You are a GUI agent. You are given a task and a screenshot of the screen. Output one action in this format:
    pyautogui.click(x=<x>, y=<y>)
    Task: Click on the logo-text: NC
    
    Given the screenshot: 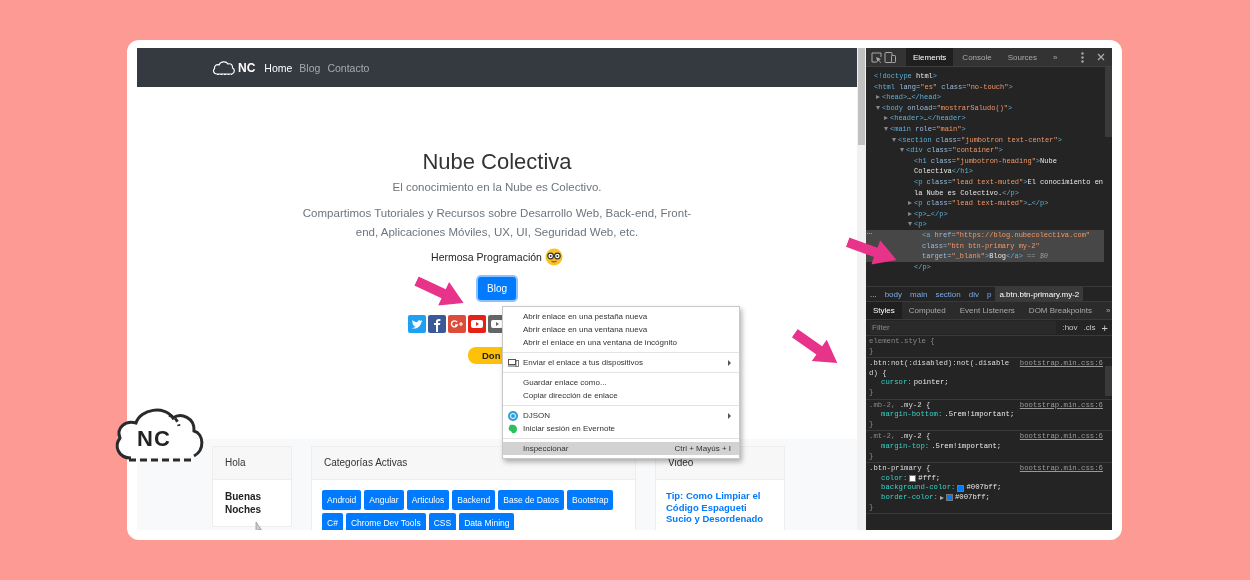 What is the action you would take?
    pyautogui.click(x=154, y=439)
    